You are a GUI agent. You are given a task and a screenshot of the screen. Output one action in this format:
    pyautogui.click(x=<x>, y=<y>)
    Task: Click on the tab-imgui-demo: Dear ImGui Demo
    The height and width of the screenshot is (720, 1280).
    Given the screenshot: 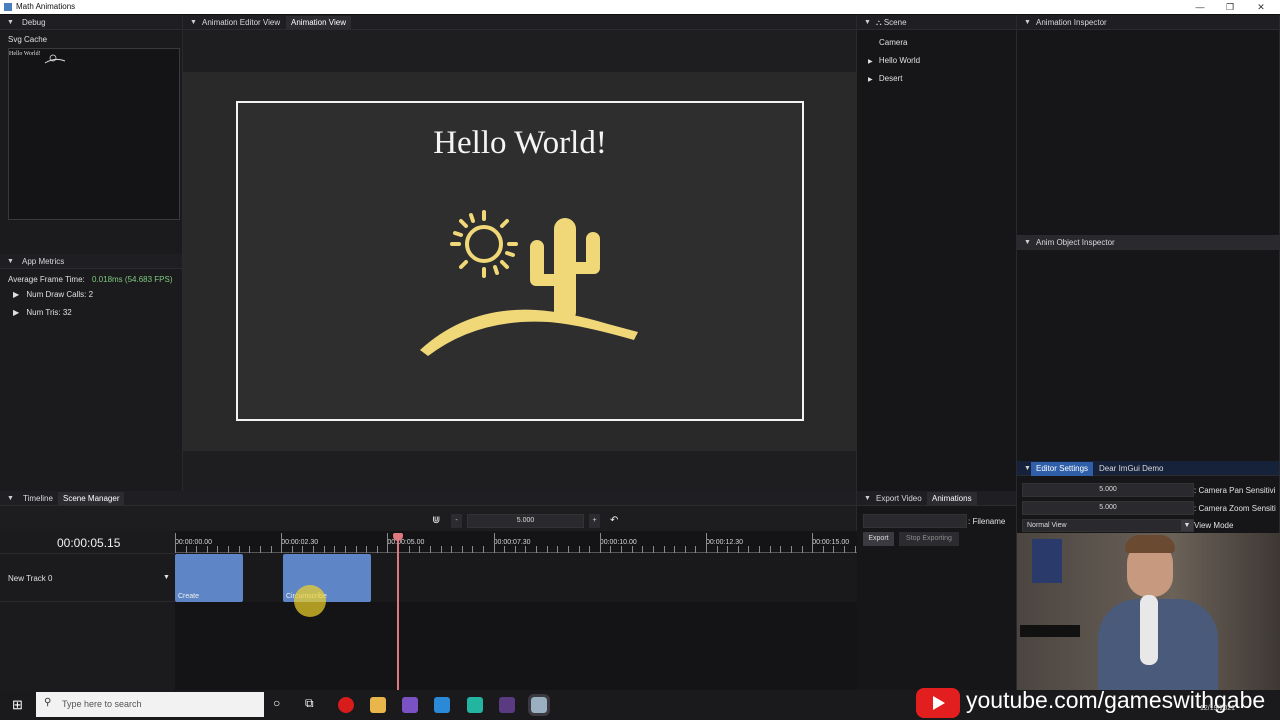 What is the action you would take?
    pyautogui.click(x=1131, y=469)
    